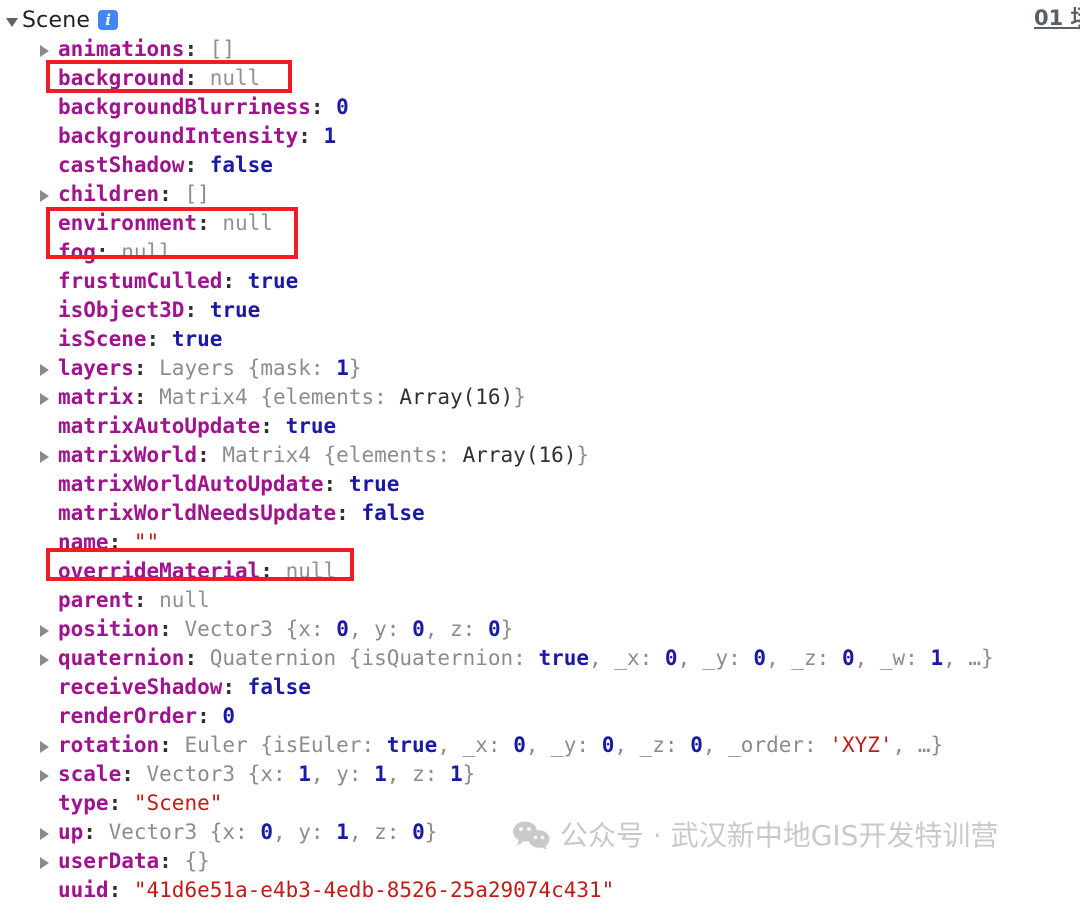  I want to click on property-value: {}, so click(196, 861).